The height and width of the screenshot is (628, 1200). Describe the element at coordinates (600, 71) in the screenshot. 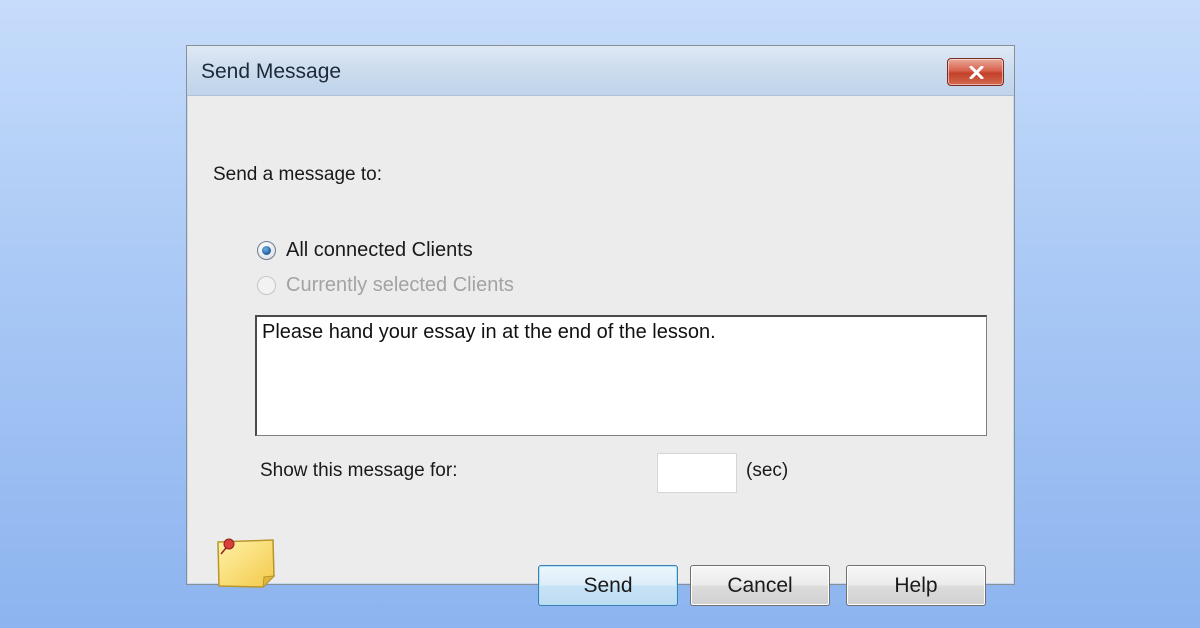

I see `title-bar: Send Message` at that location.